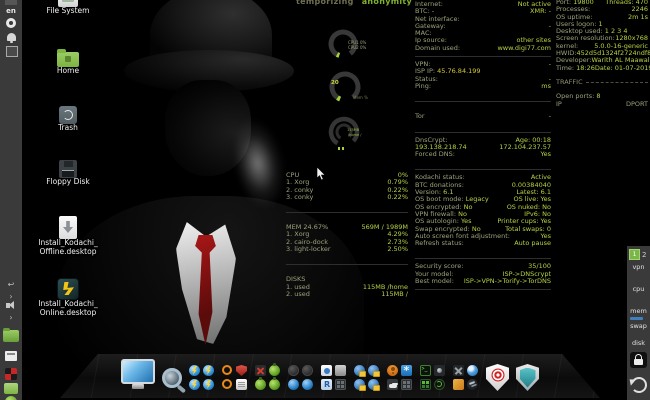  Describe the element at coordinates (639, 385) in the screenshot. I see `refresh-button` at that location.